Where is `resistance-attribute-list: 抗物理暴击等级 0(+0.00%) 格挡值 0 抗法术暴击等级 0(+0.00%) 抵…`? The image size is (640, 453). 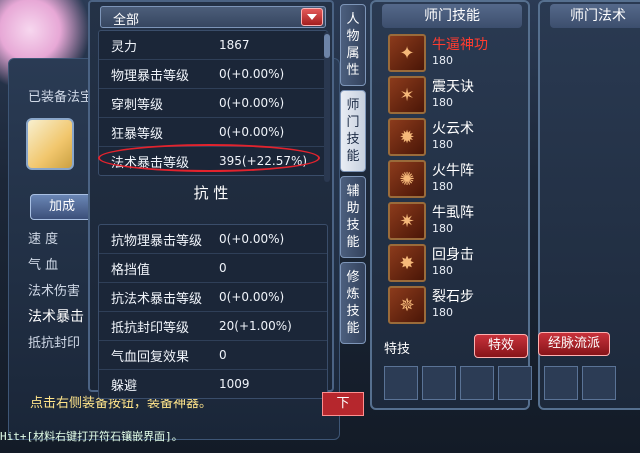
resistance-attribute-list: 抗物理暴击等级 0(+0.00%) 格挡值 0 抗法术暴击等级 0(+0.00%) 抵… is located at coordinates (213, 311).